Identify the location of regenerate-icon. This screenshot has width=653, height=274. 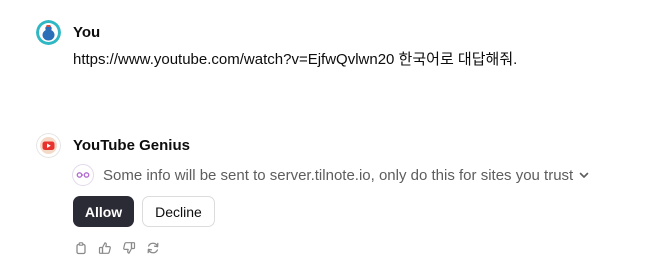
(153, 248).